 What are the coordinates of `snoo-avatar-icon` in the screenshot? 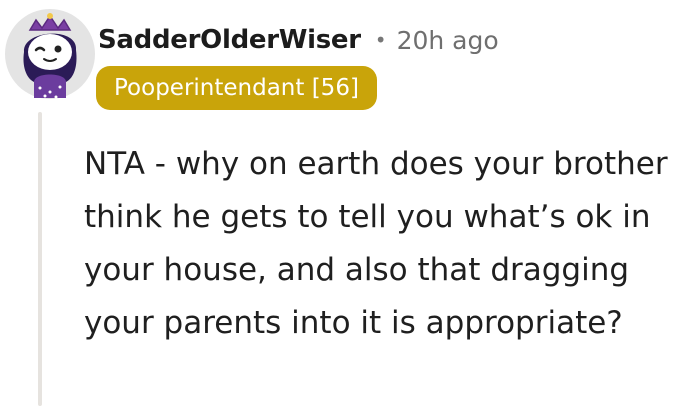 It's located at (50, 54).